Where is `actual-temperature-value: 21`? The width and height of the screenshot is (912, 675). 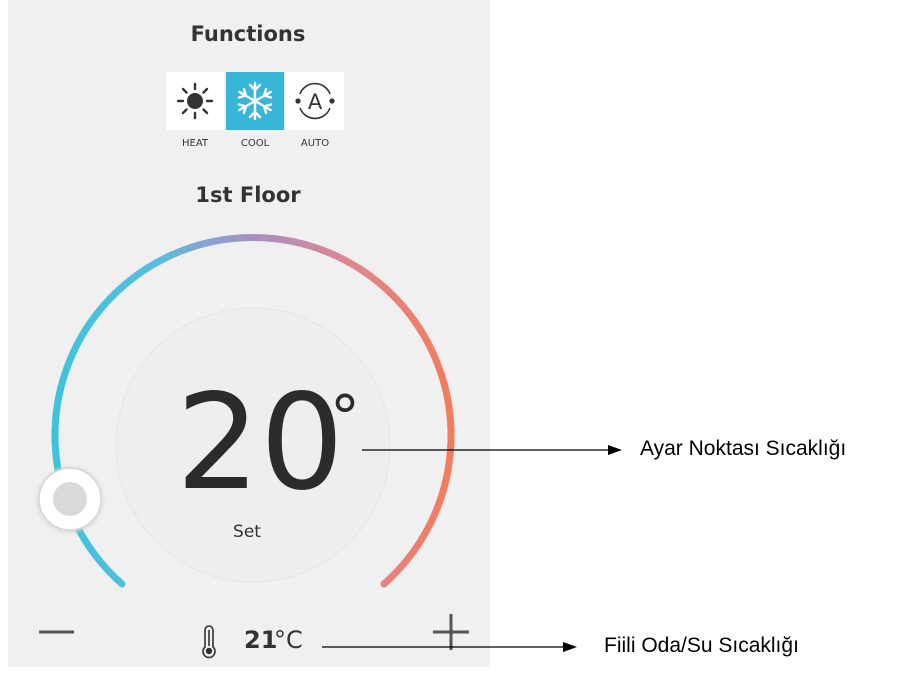
actual-temperature-value: 21 is located at coordinates (261, 640).